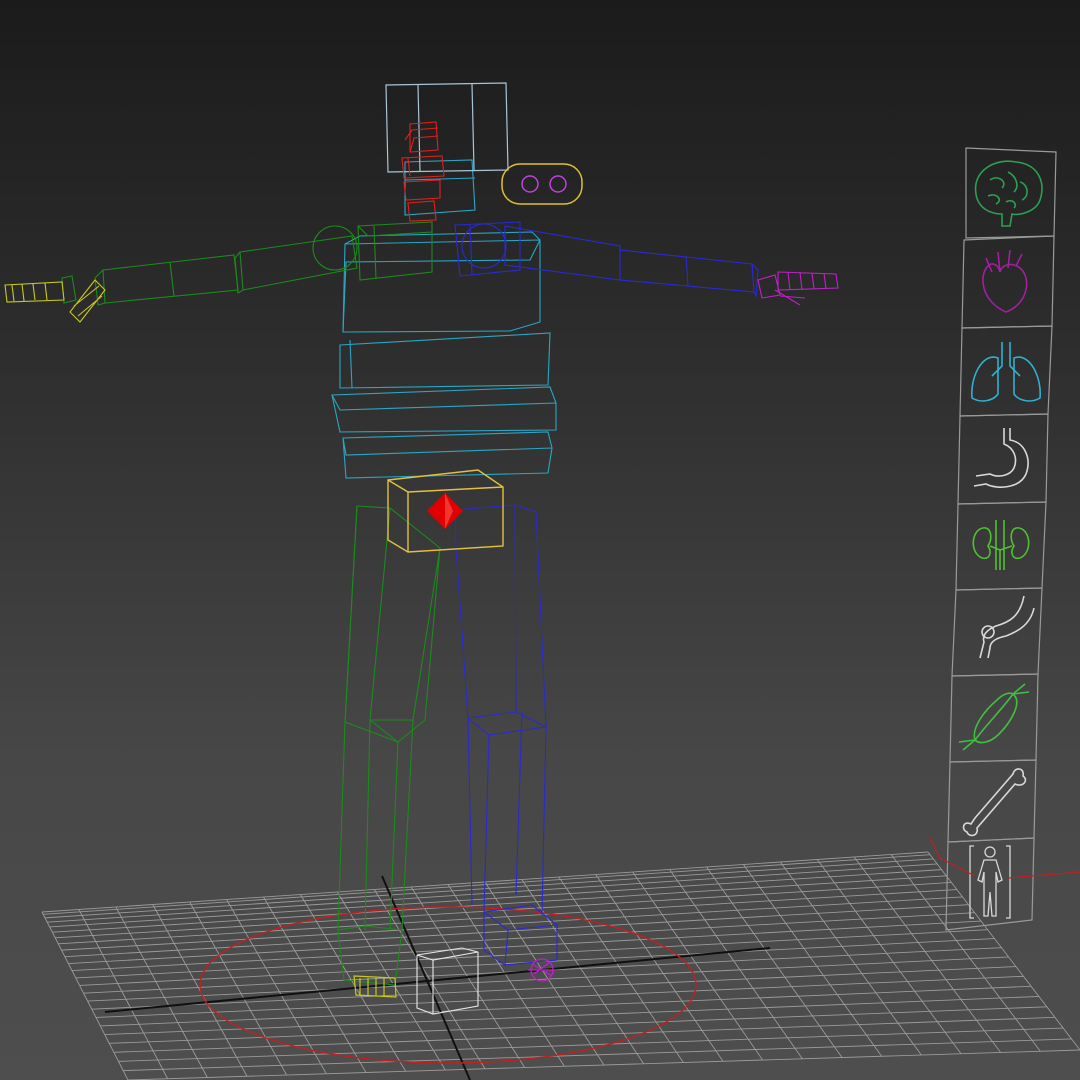  I want to click on selection-line, so click(1004, 858).